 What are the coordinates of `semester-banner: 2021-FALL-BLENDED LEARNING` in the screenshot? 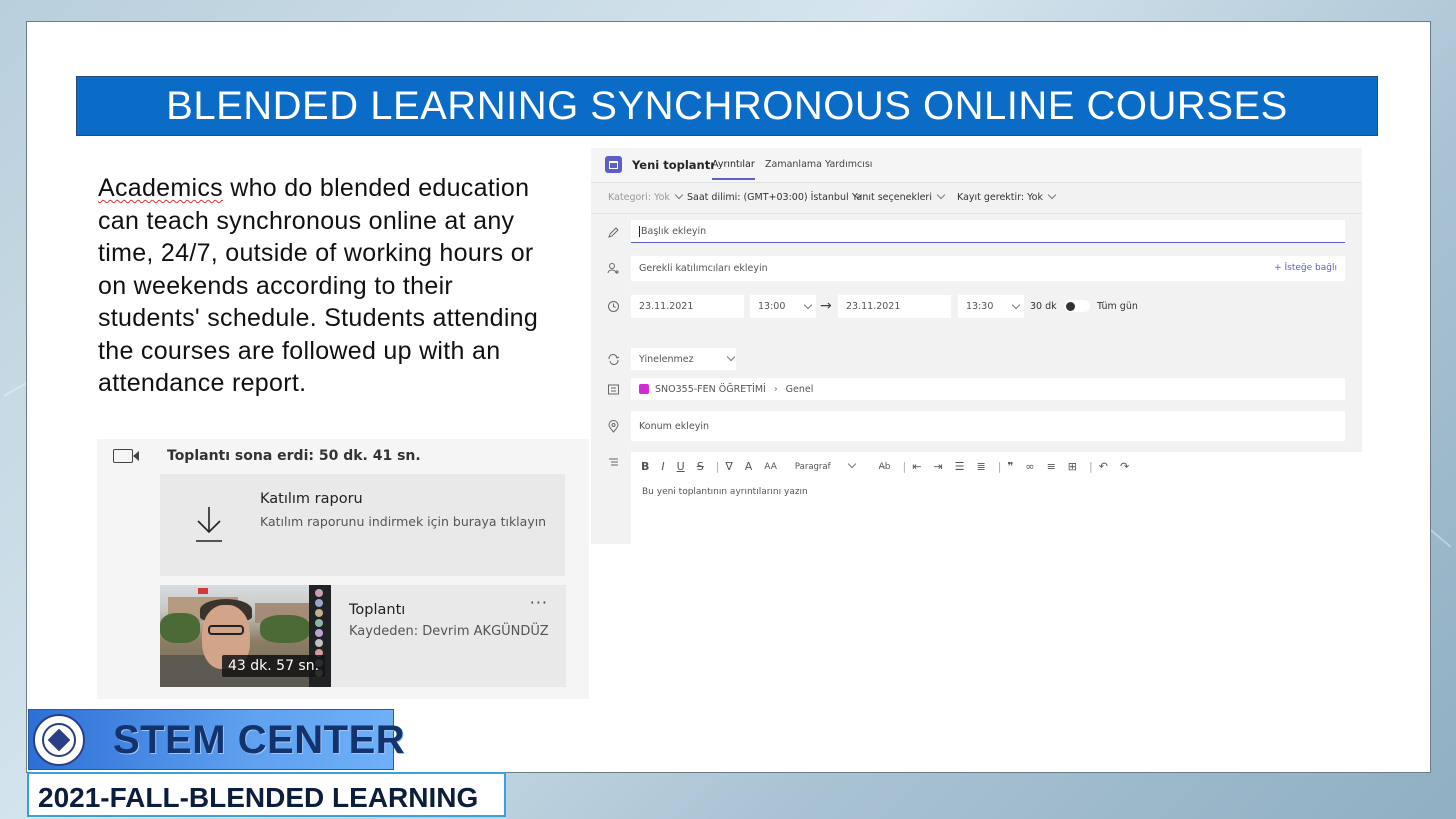 It's located at (266, 794).